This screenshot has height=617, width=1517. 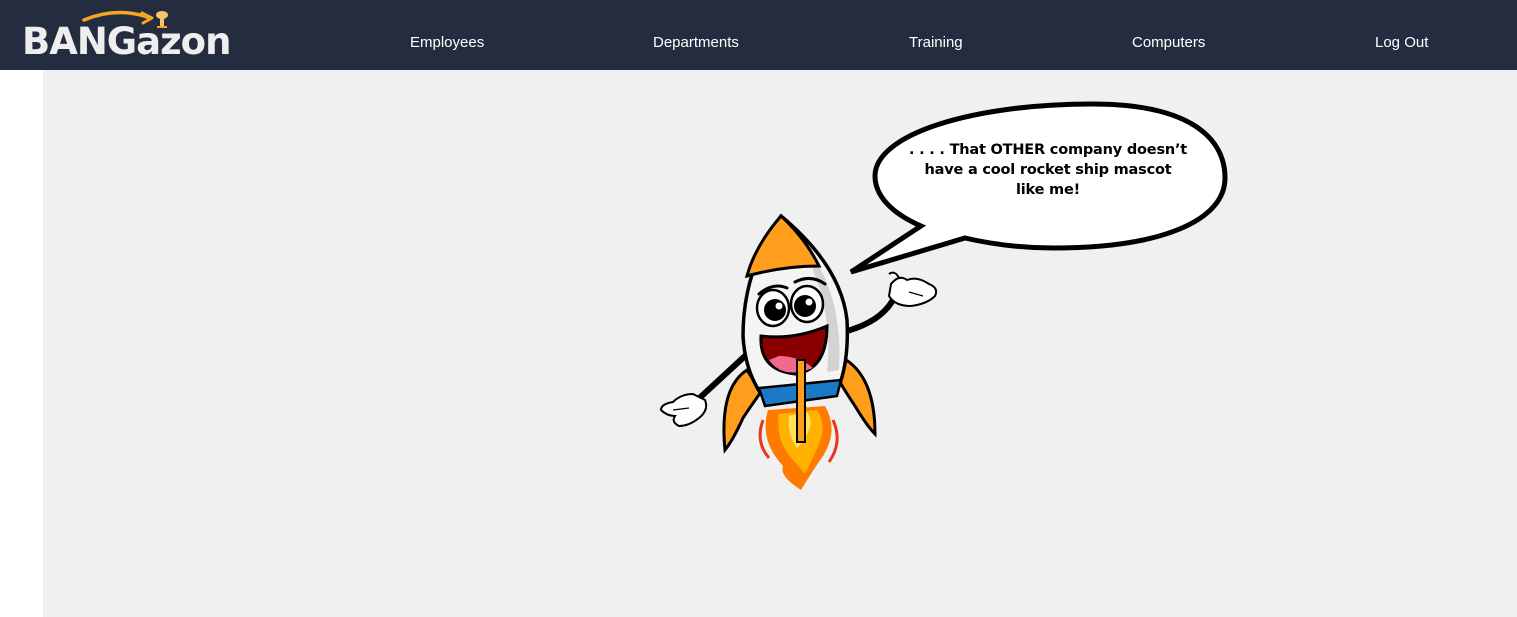 What do you see at coordinates (683, 410) in the screenshot?
I see `left-glove-icon` at bounding box center [683, 410].